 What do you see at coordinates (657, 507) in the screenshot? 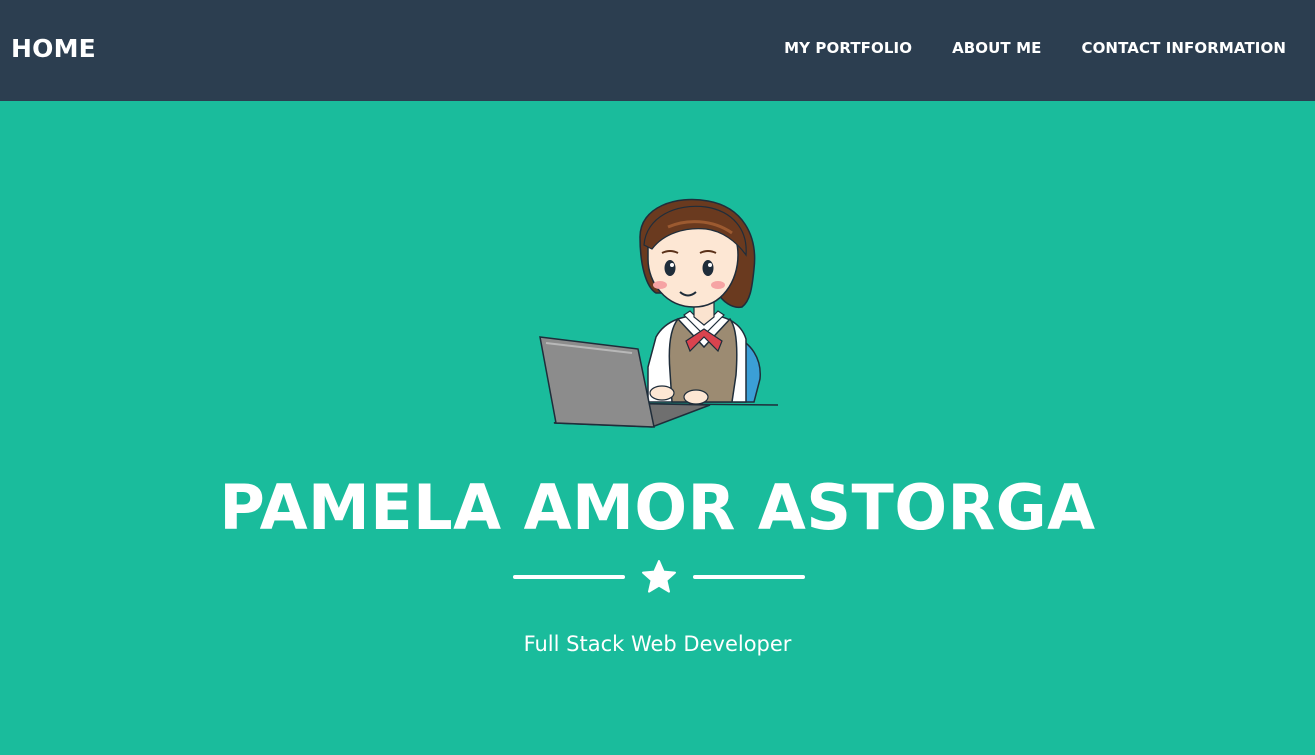
I see `page-title: PAMELA AMOR ASTORGA` at bounding box center [657, 507].